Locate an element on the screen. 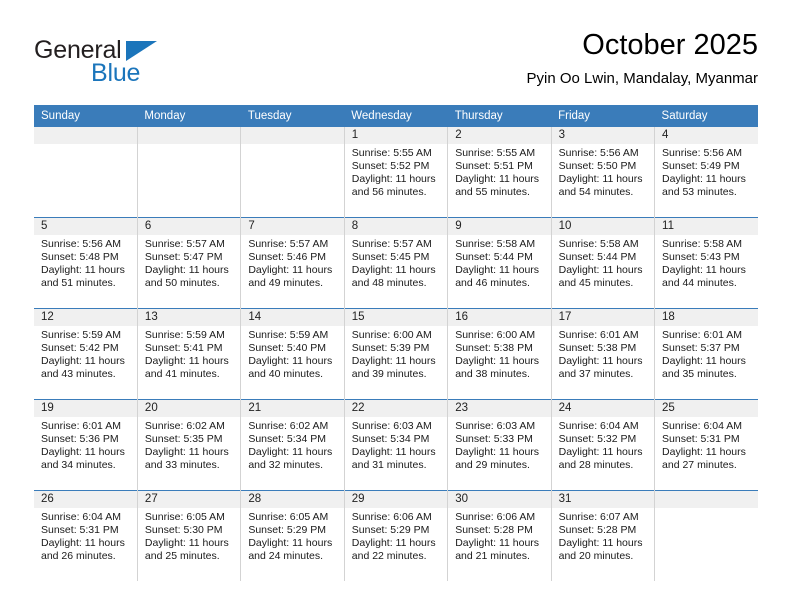 Image resolution: width=792 pixels, height=612 pixels. daylight-text: Daylight: 11 hours and 39 minutes. is located at coordinates (393, 368).